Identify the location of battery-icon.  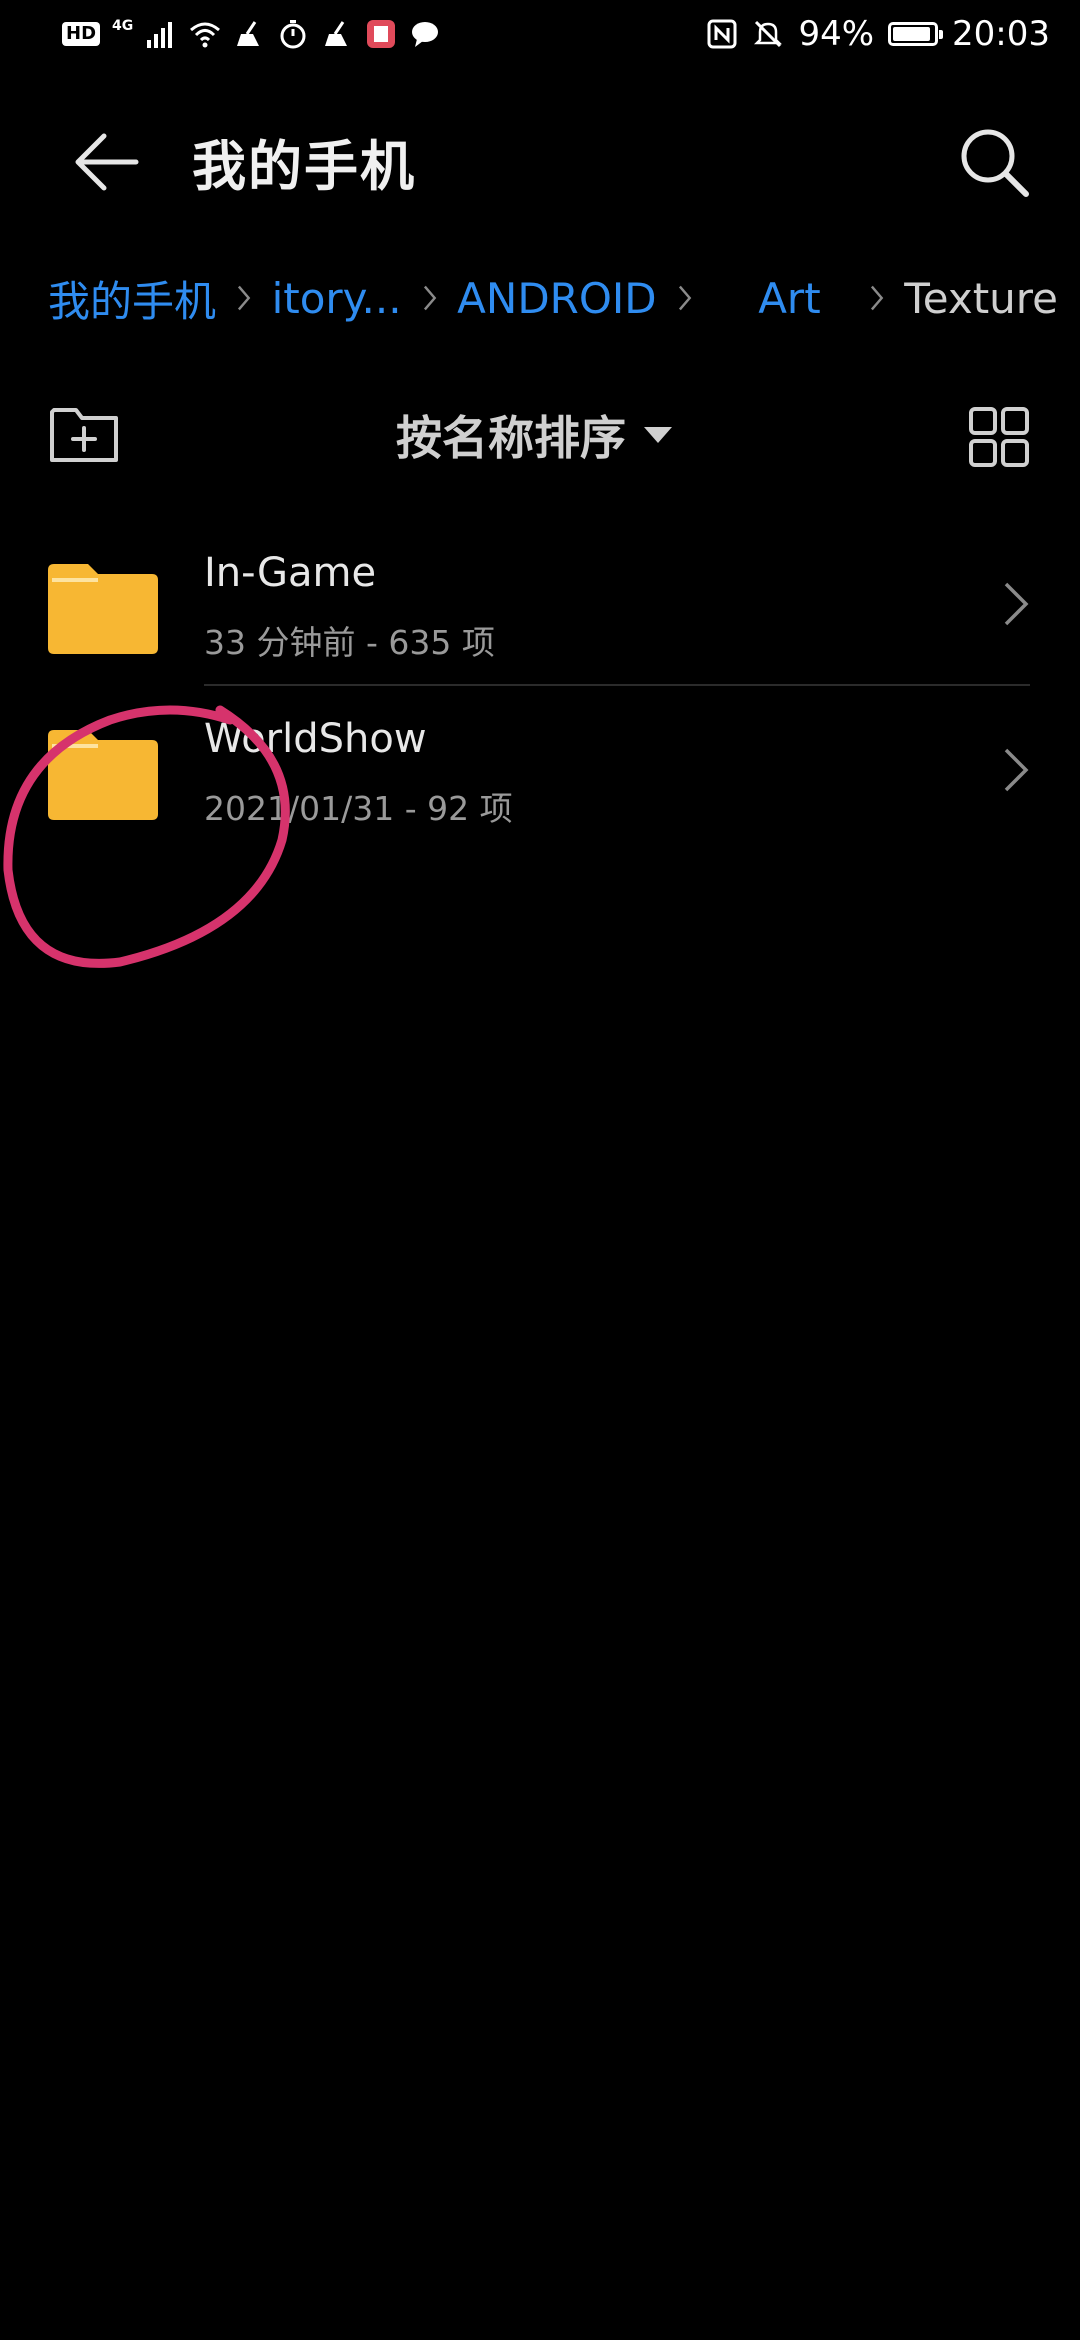
(916, 34).